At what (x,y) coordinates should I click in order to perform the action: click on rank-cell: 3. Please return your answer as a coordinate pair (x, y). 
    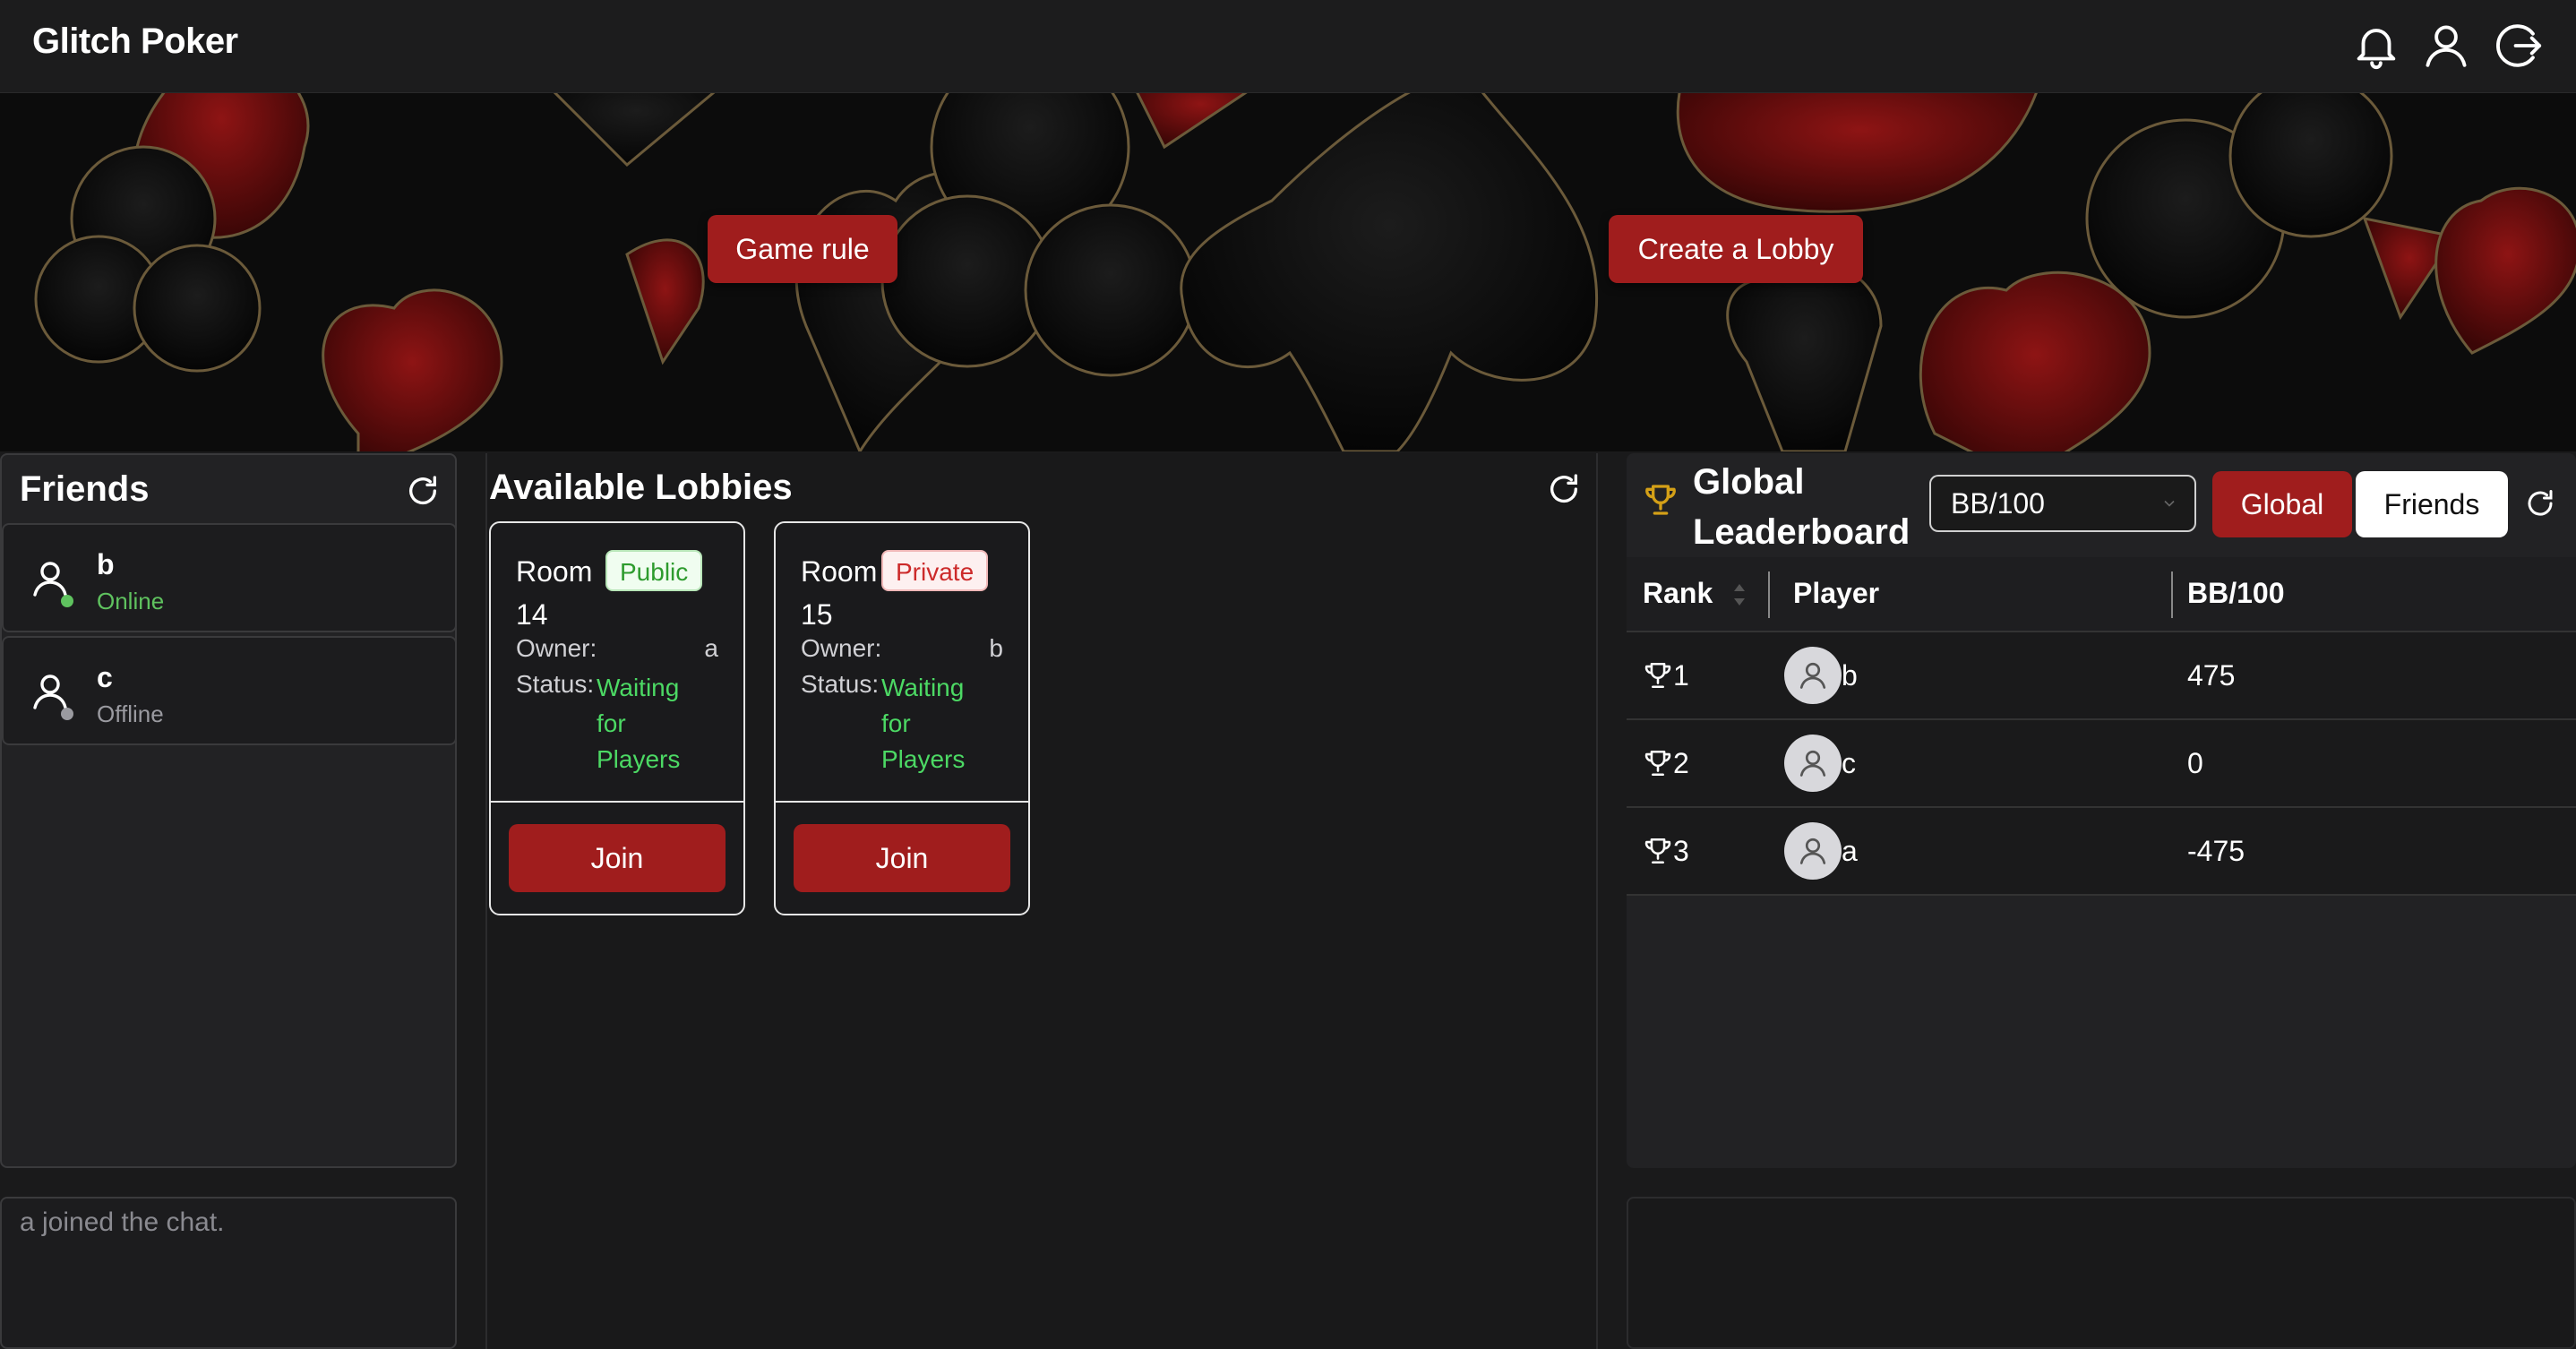
    Looking at the image, I should click on (1666, 851).